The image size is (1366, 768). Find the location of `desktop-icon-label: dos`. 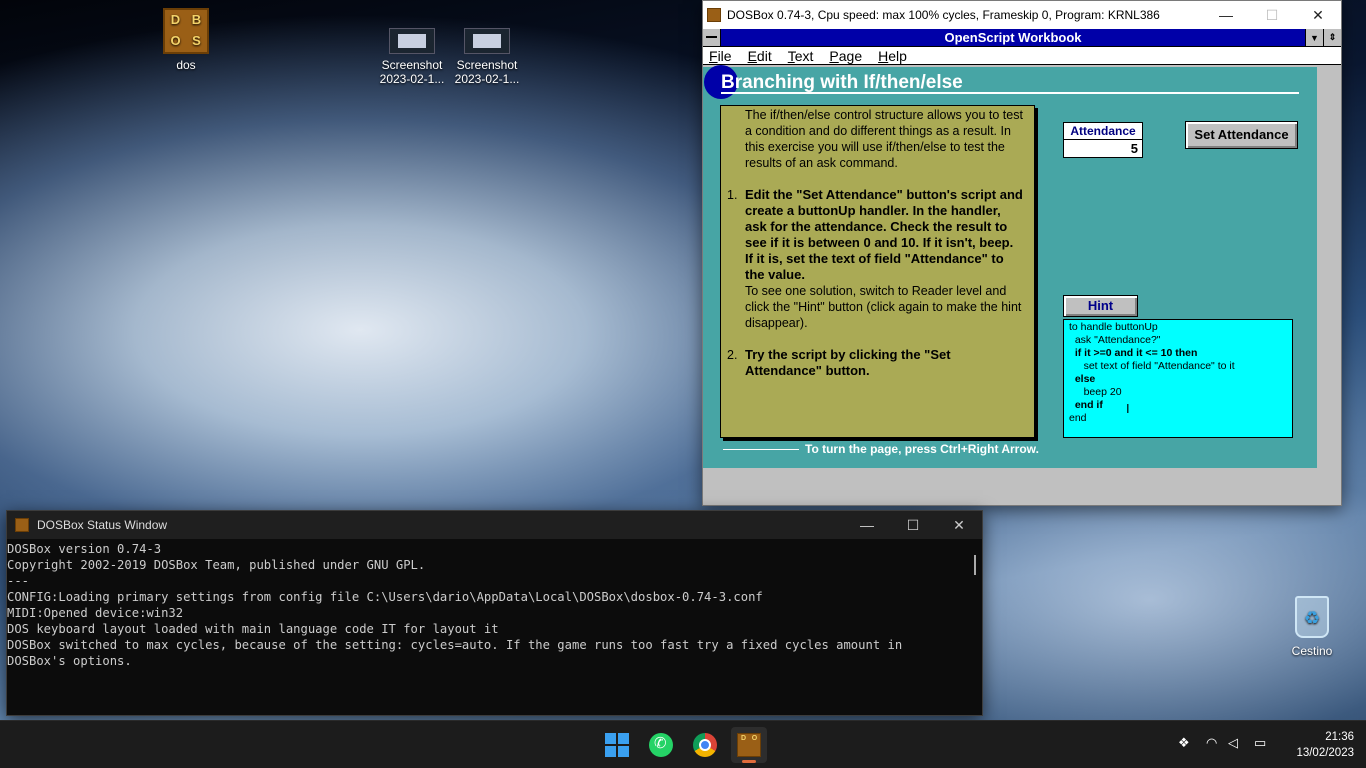

desktop-icon-label: dos is located at coordinates (186, 65).